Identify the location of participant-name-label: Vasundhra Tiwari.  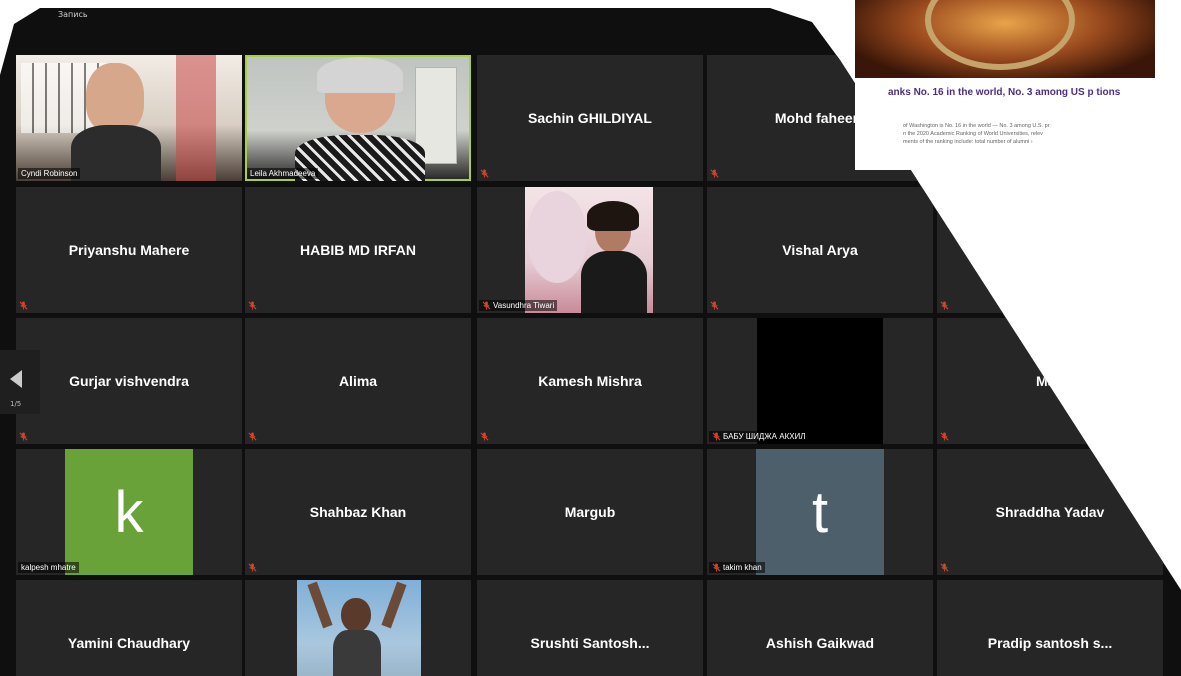
(518, 305).